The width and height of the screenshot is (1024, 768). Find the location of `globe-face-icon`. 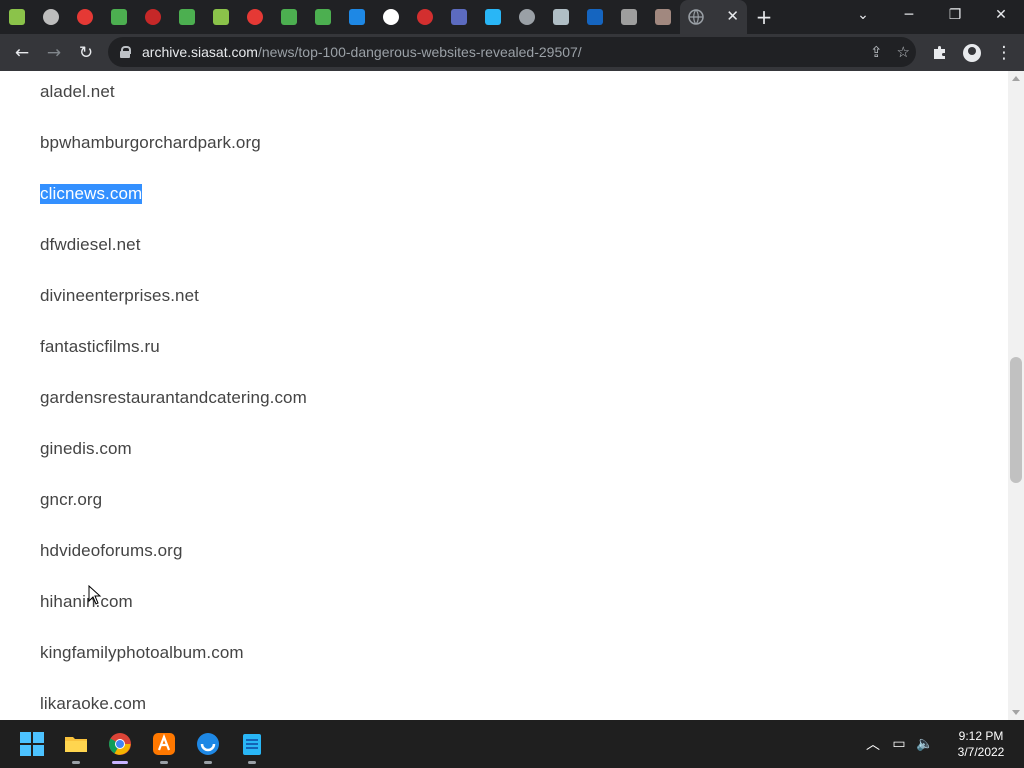

globe-face-icon is located at coordinates (51, 17).